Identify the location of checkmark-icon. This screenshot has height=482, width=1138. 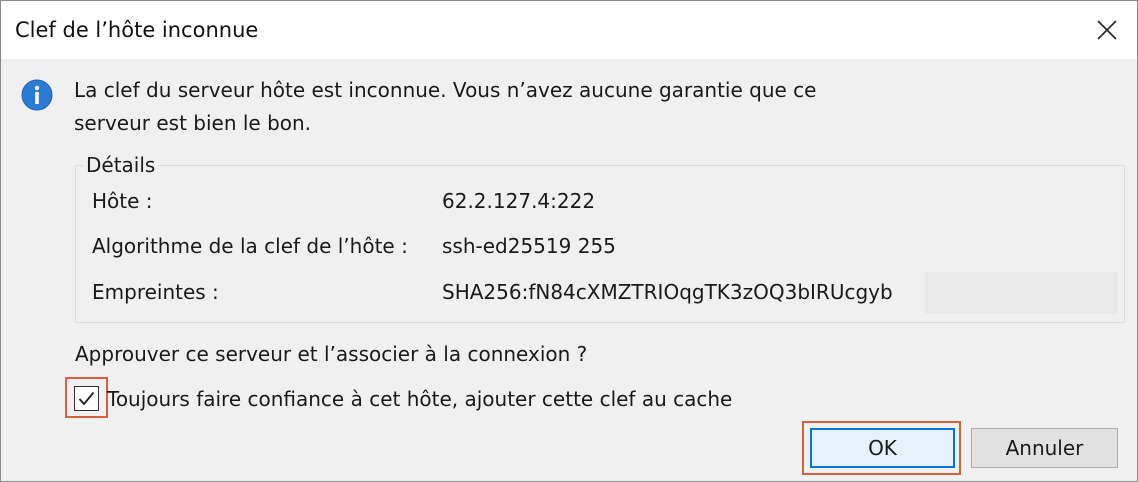
(86, 398).